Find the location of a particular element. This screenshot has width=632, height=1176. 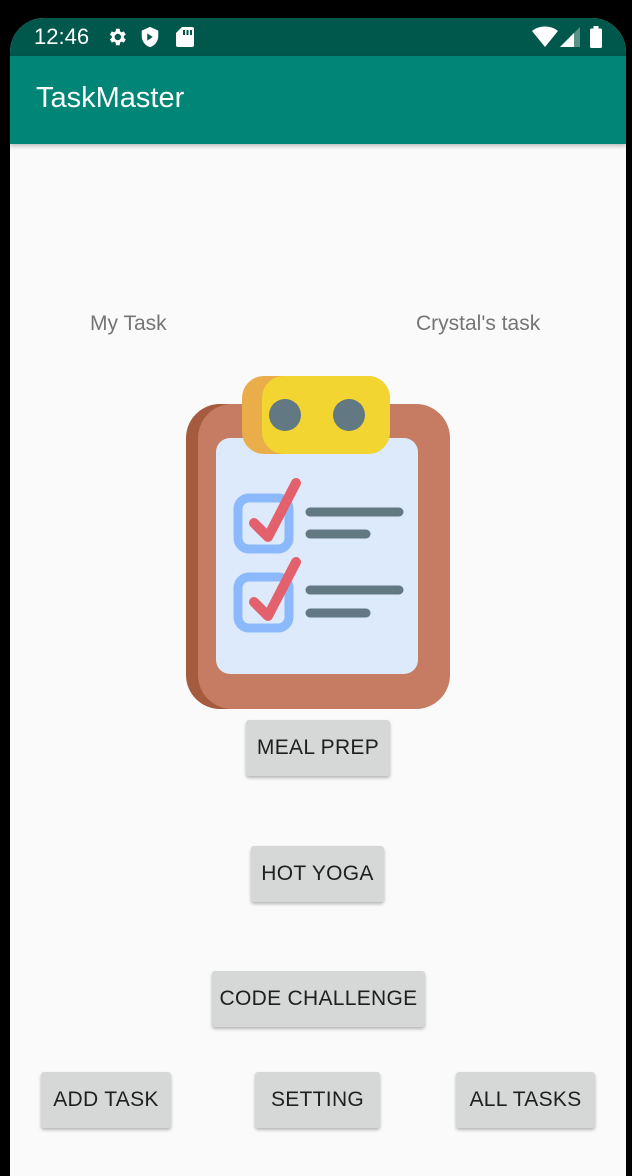

status-time: 12:46 is located at coordinates (62, 36).